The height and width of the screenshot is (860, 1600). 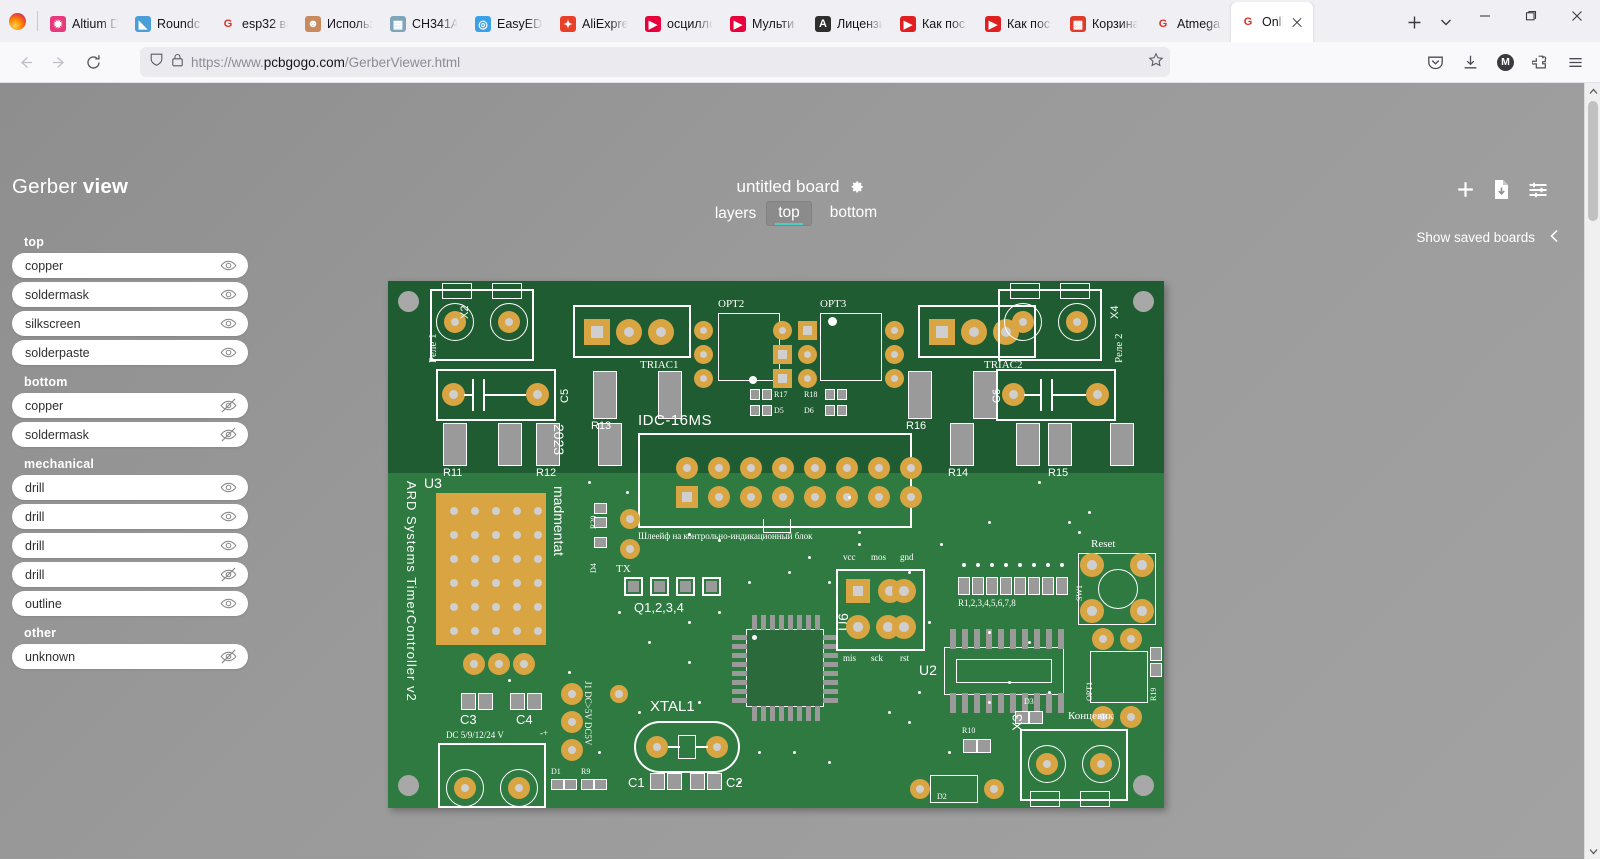 What do you see at coordinates (1272, 22) in the screenshot?
I see `browser-tab: G Online` at bounding box center [1272, 22].